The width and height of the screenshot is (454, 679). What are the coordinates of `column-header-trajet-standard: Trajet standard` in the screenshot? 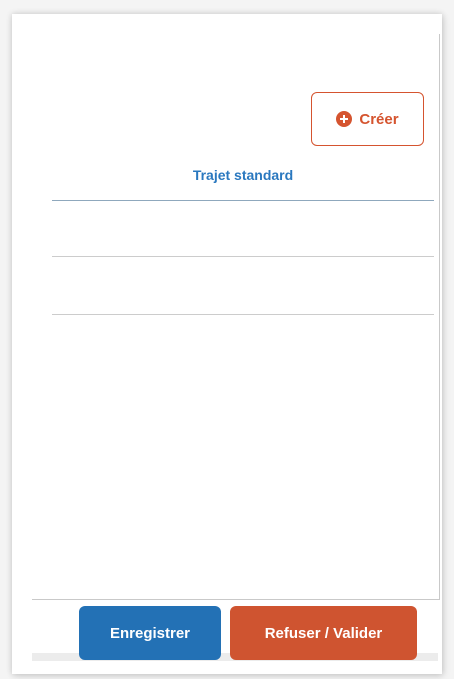 It's located at (243, 175).